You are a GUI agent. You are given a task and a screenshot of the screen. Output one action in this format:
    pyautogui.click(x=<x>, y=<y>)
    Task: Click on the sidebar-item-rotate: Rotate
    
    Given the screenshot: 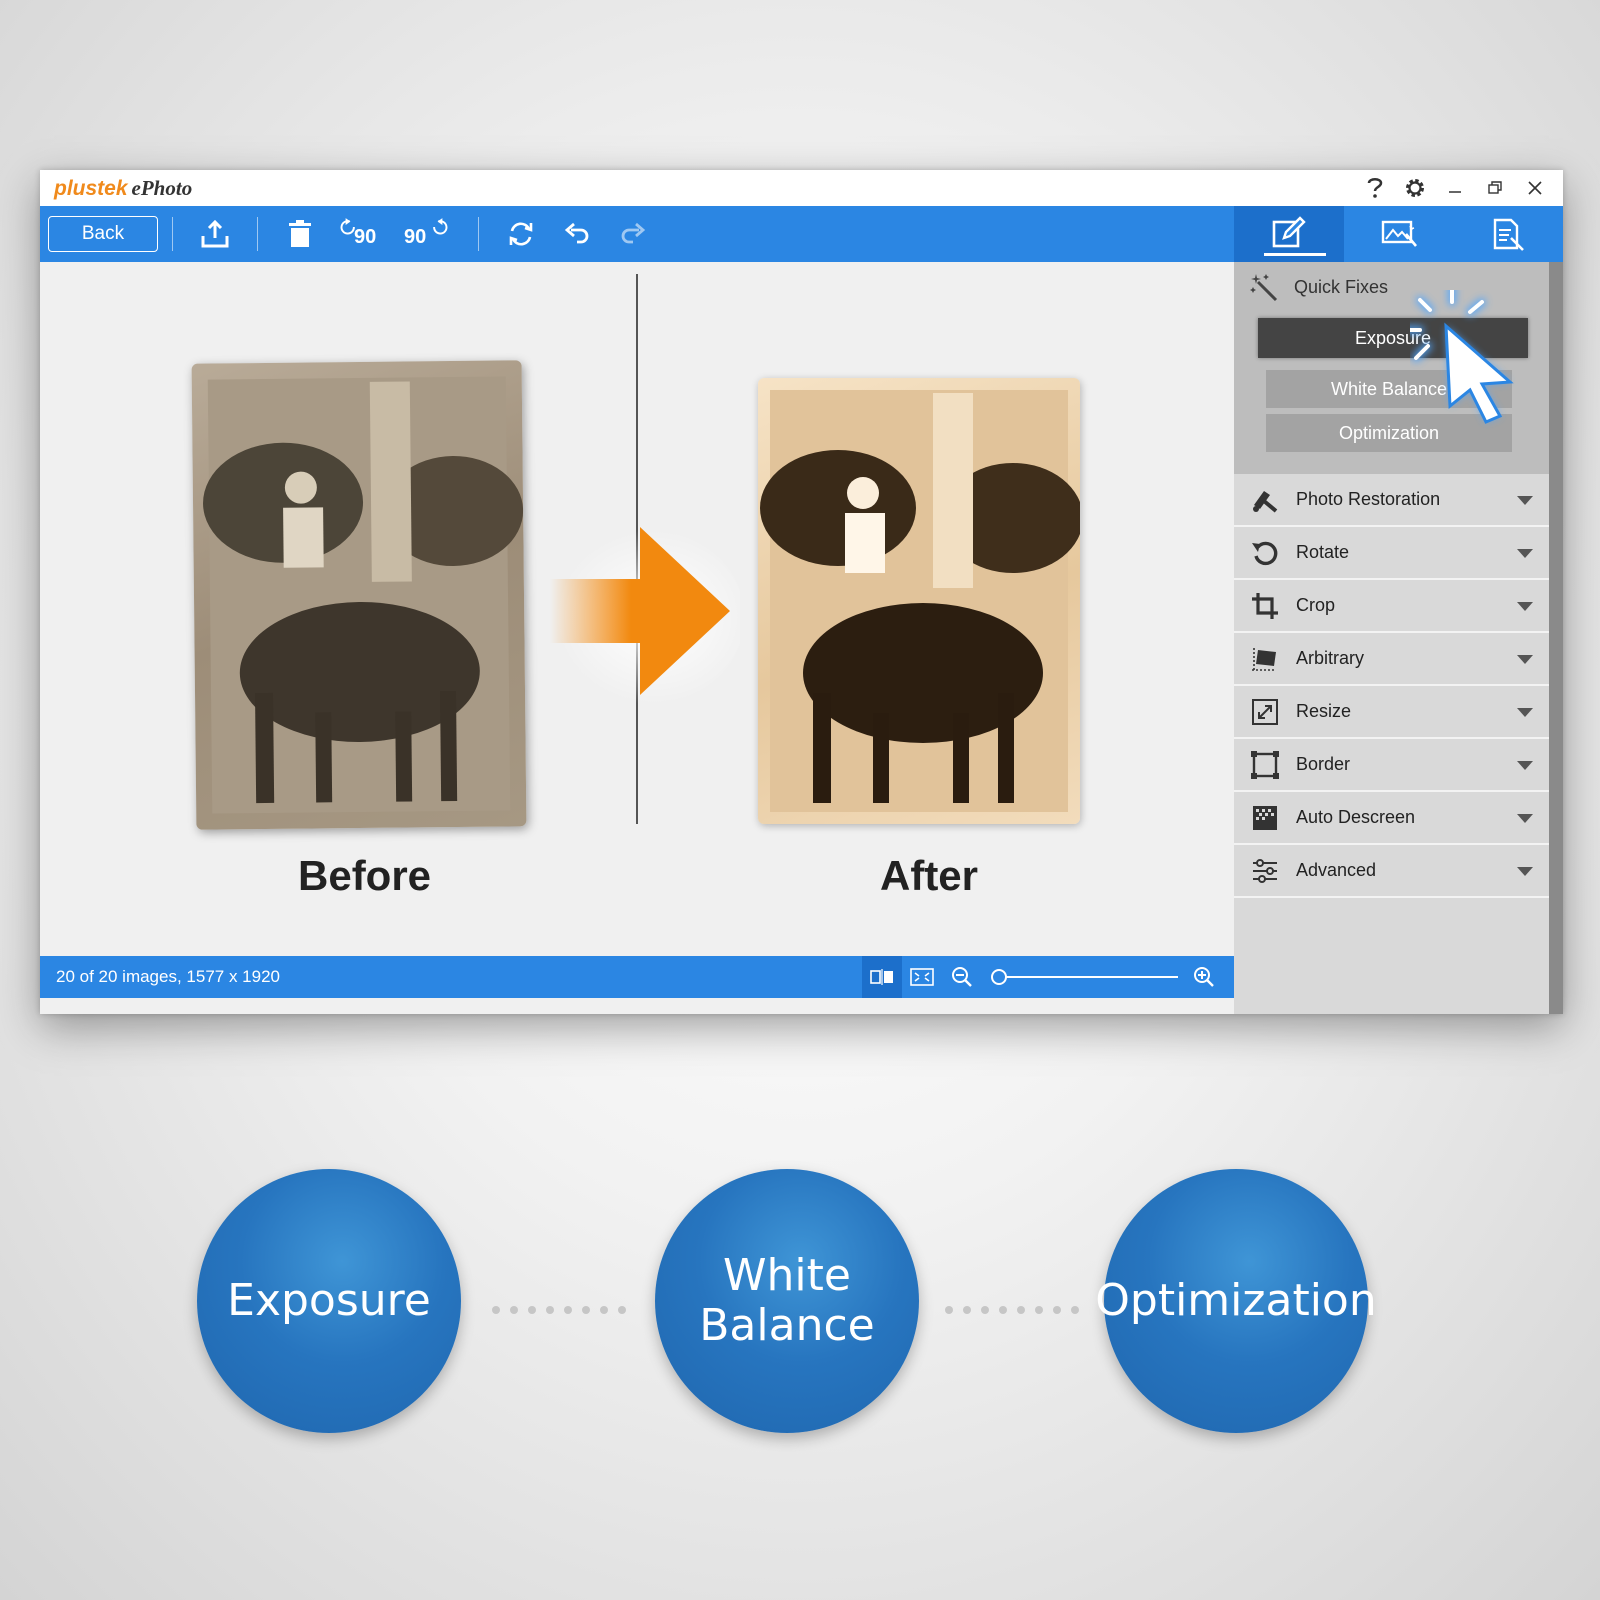 What is the action you would take?
    pyautogui.click(x=1391, y=553)
    